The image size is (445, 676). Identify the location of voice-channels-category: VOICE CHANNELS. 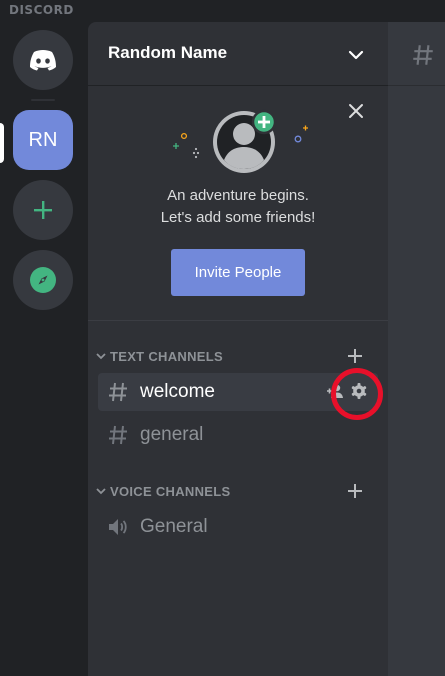
(239, 491).